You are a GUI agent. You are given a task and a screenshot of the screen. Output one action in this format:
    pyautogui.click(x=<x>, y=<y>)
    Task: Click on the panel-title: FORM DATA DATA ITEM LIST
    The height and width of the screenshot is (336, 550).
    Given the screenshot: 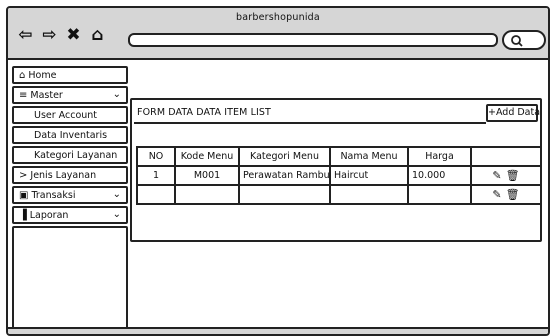 What is the action you would take?
    pyautogui.click(x=204, y=112)
    